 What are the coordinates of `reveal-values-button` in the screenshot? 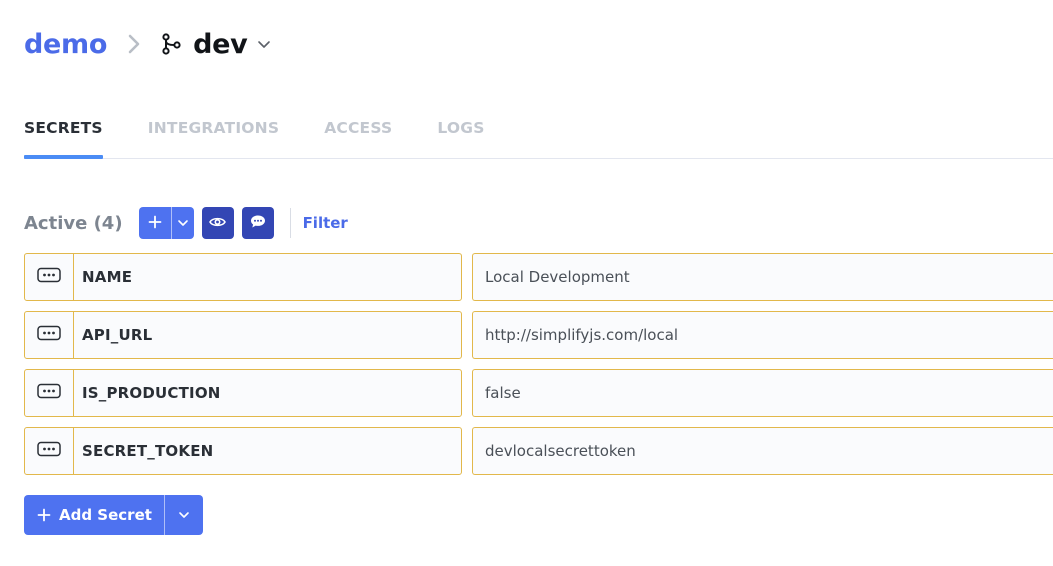 It's located at (217, 223).